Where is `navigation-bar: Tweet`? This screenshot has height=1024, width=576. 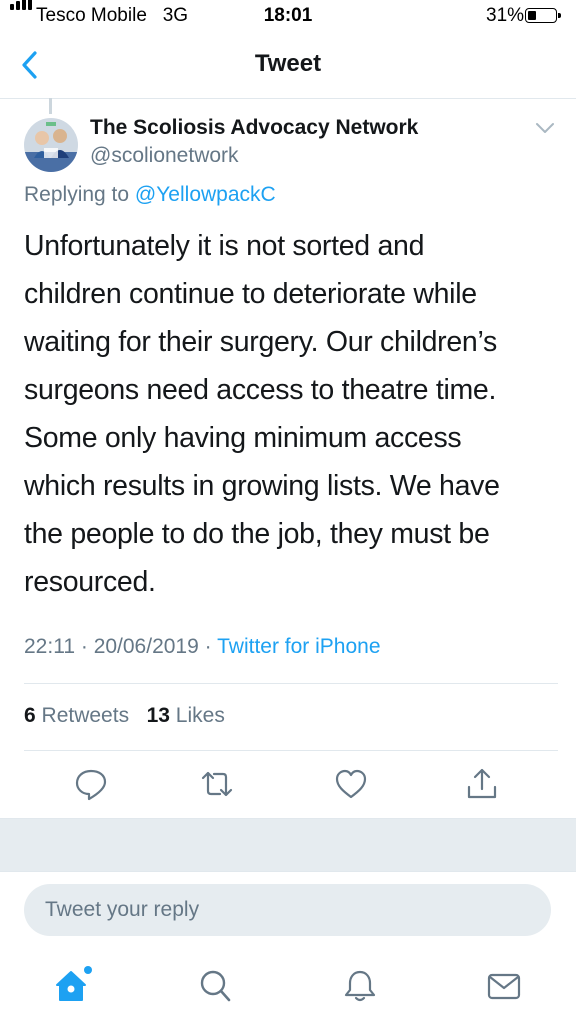 navigation-bar: Tweet is located at coordinates (288, 65).